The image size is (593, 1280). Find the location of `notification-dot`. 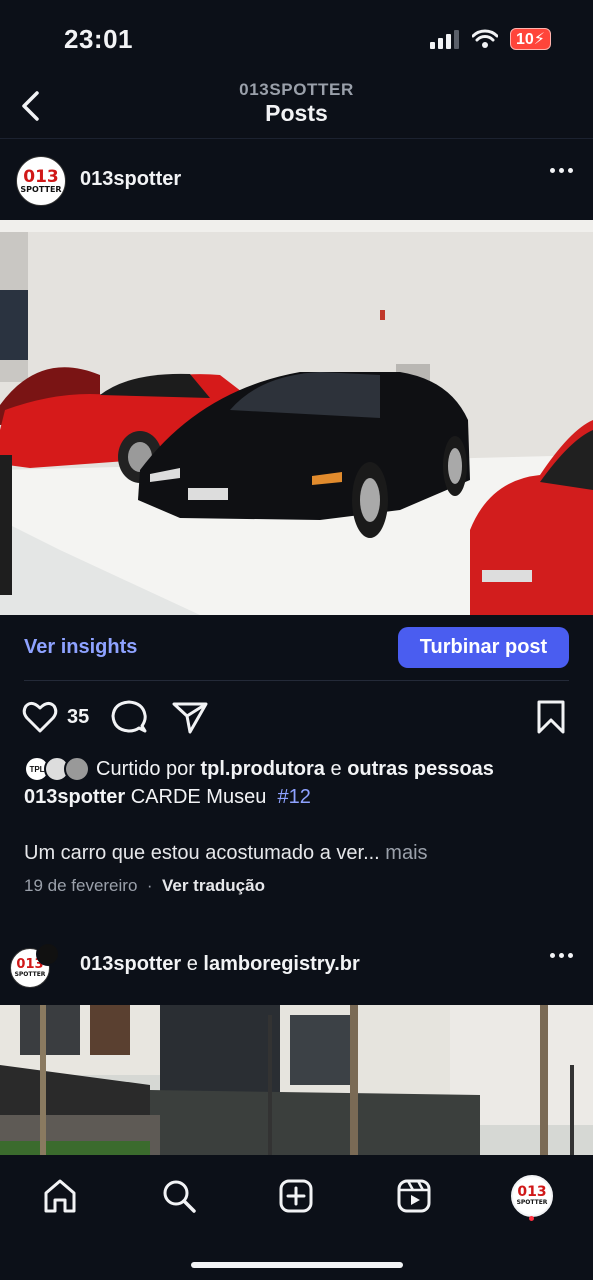

notification-dot is located at coordinates (531, 1218).